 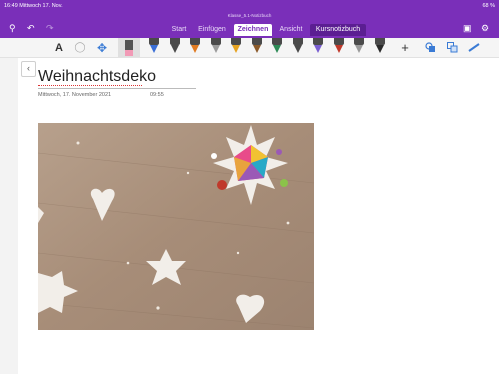 What do you see at coordinates (90, 85) in the screenshot?
I see `spellcheck-underline` at bounding box center [90, 85].